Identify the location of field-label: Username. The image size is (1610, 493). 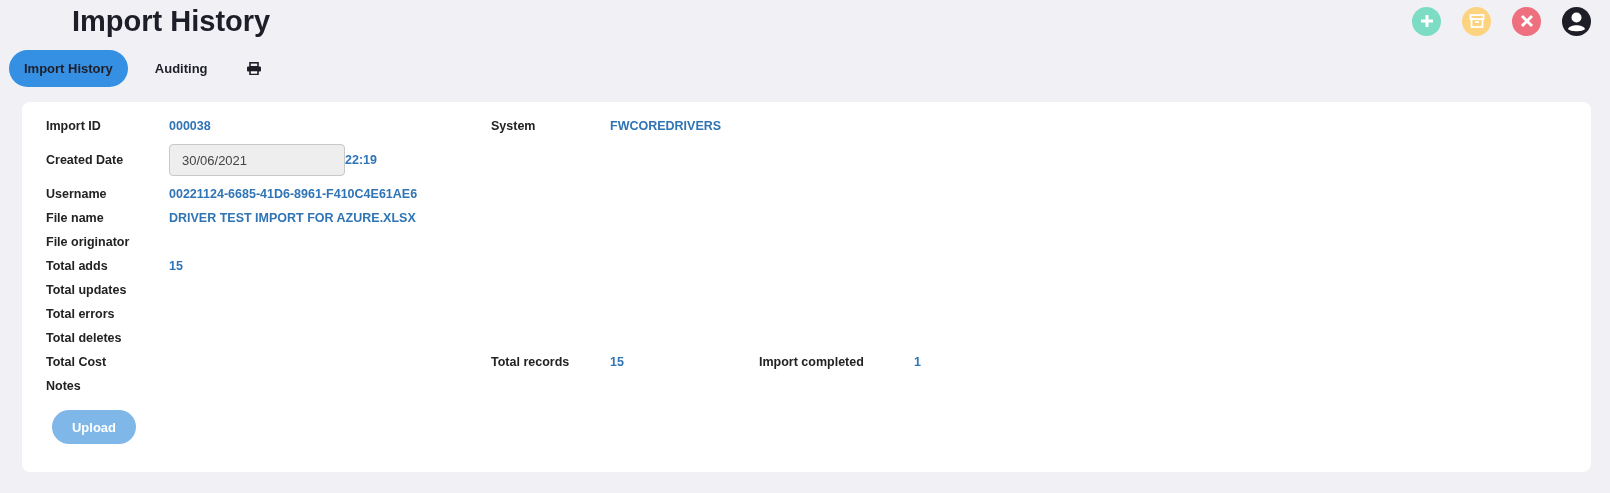
(77, 194).